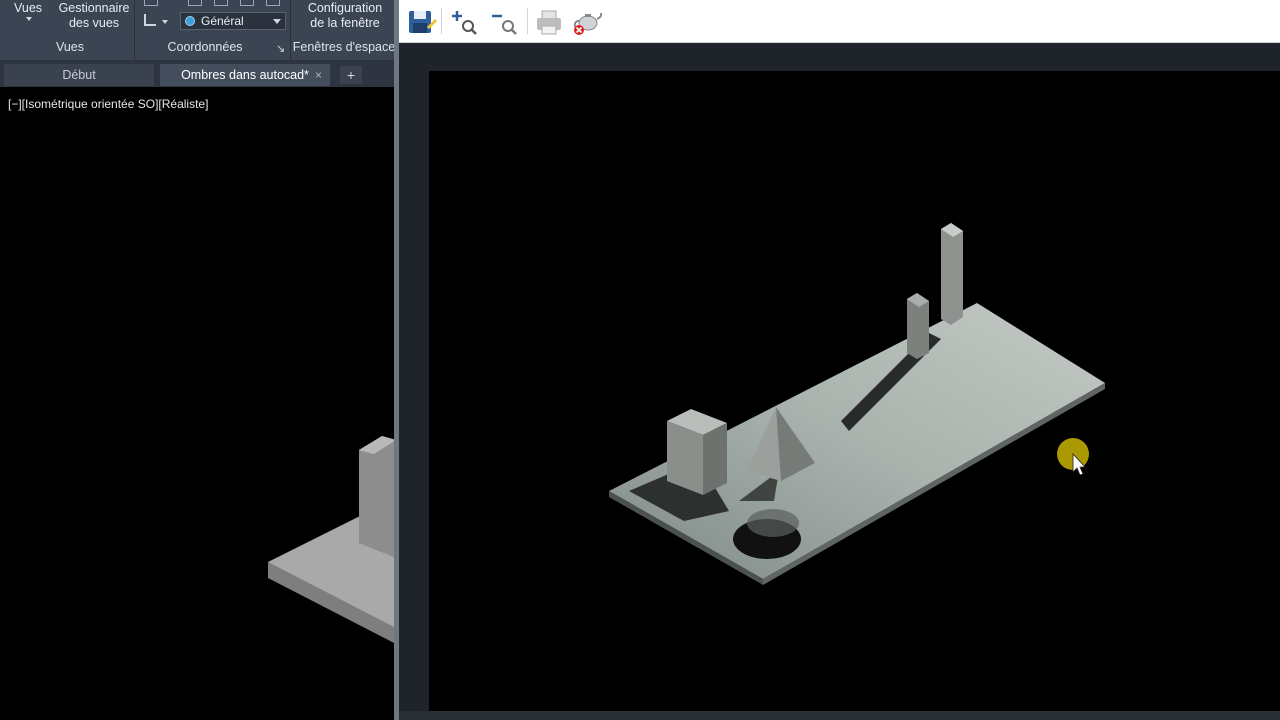  Describe the element at coordinates (94, 8) in the screenshot. I see `view-manager-label-1: Gestionnaire` at that location.